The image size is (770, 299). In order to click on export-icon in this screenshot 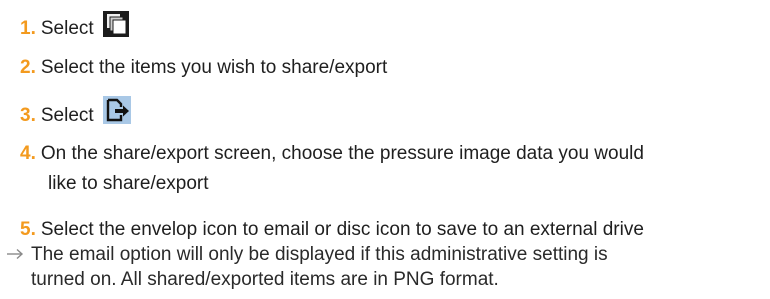, I will do `click(116, 114)`.